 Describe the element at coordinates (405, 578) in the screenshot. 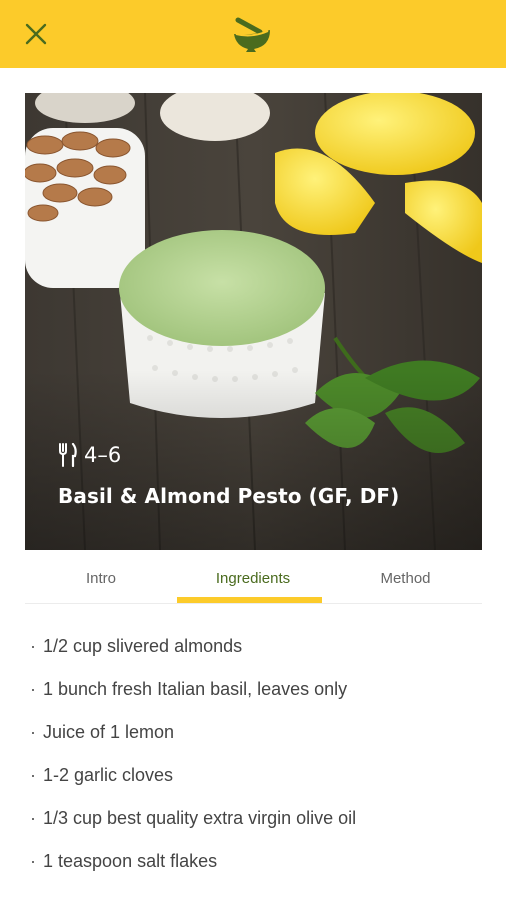

I see `tab-method: Method` at that location.